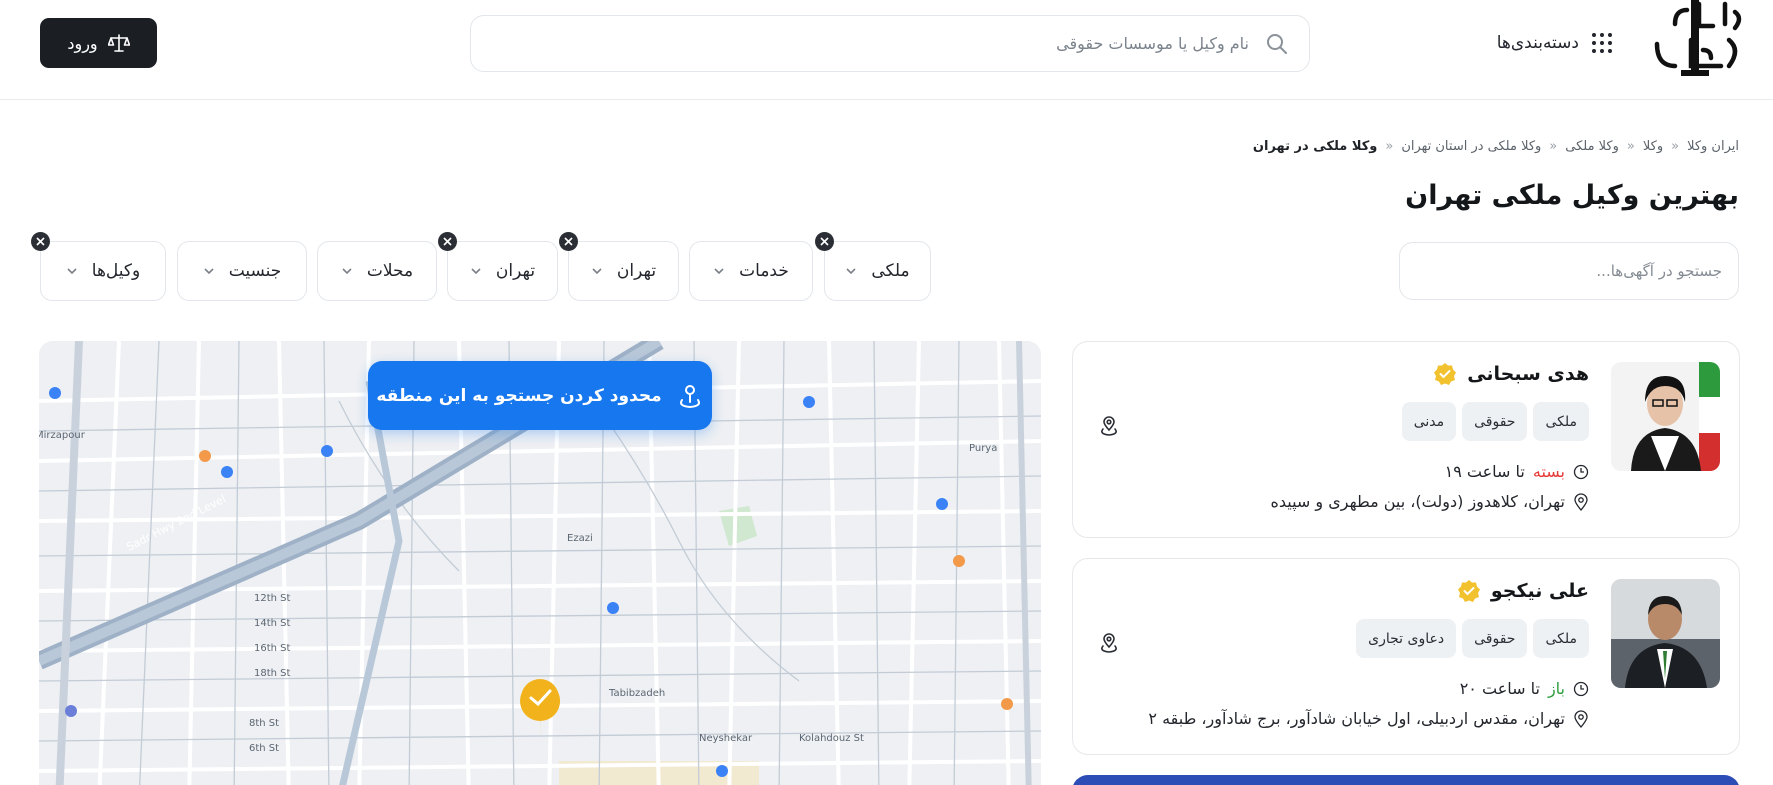 The height and width of the screenshot is (785, 1773). I want to click on limit-search-label: محدود کردن جستجو به این منطقه, so click(519, 395).